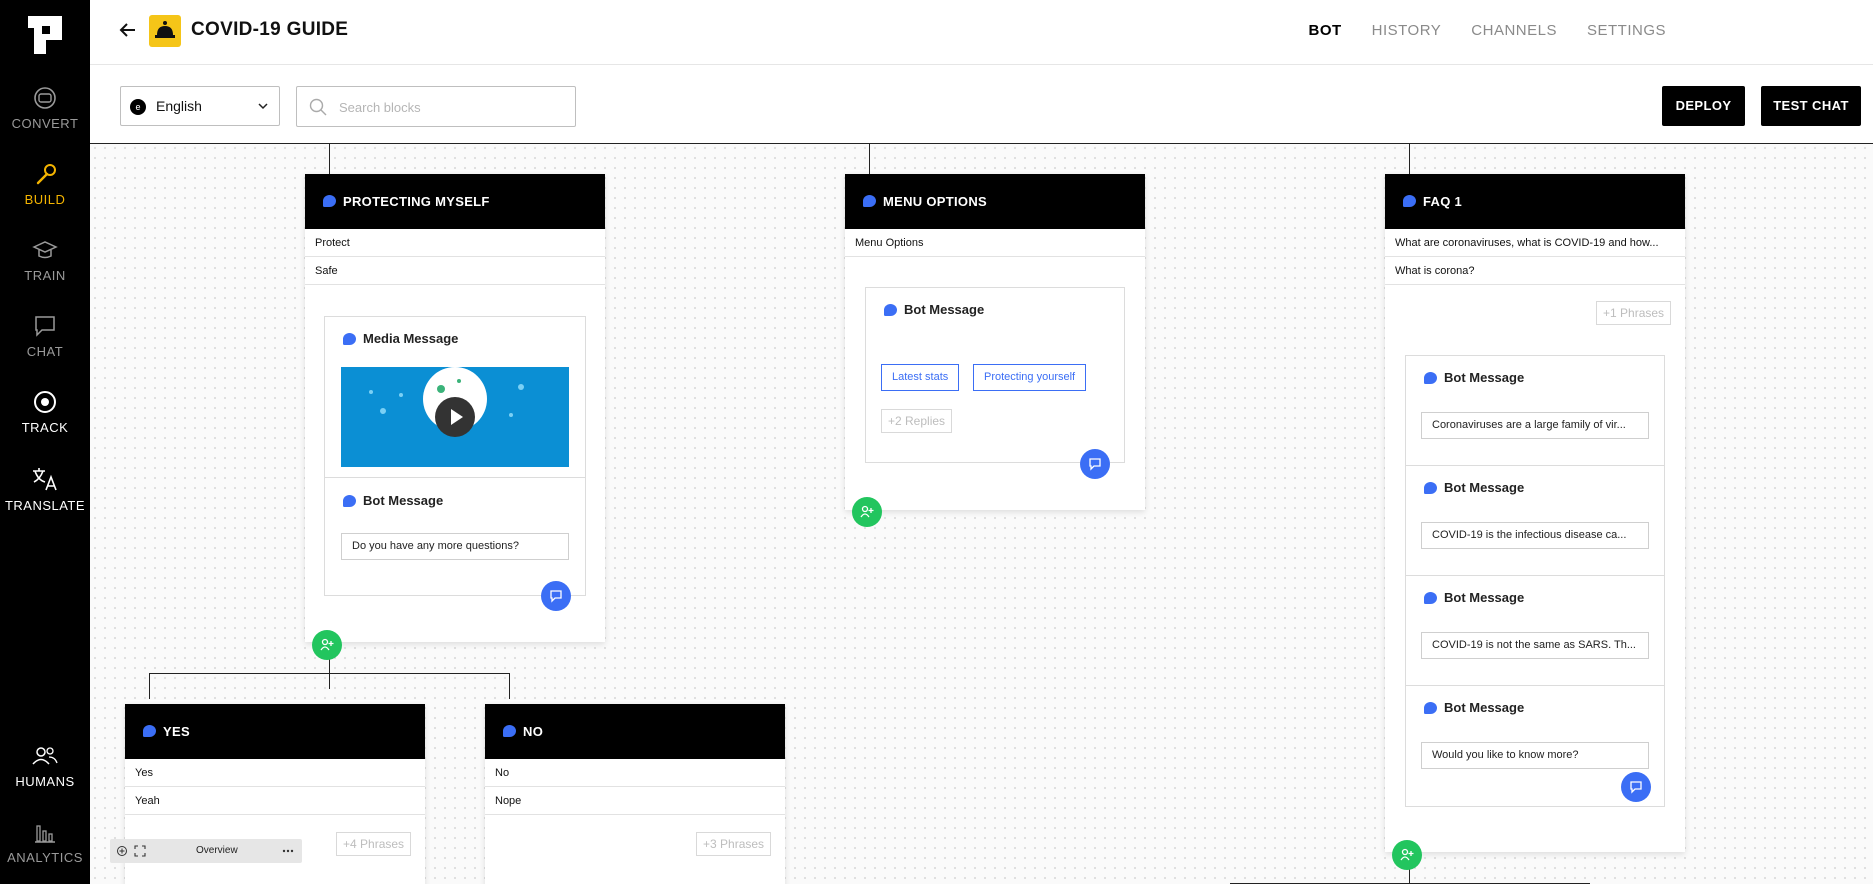  Describe the element at coordinates (165, 29) in the screenshot. I see `robot-icon` at that location.